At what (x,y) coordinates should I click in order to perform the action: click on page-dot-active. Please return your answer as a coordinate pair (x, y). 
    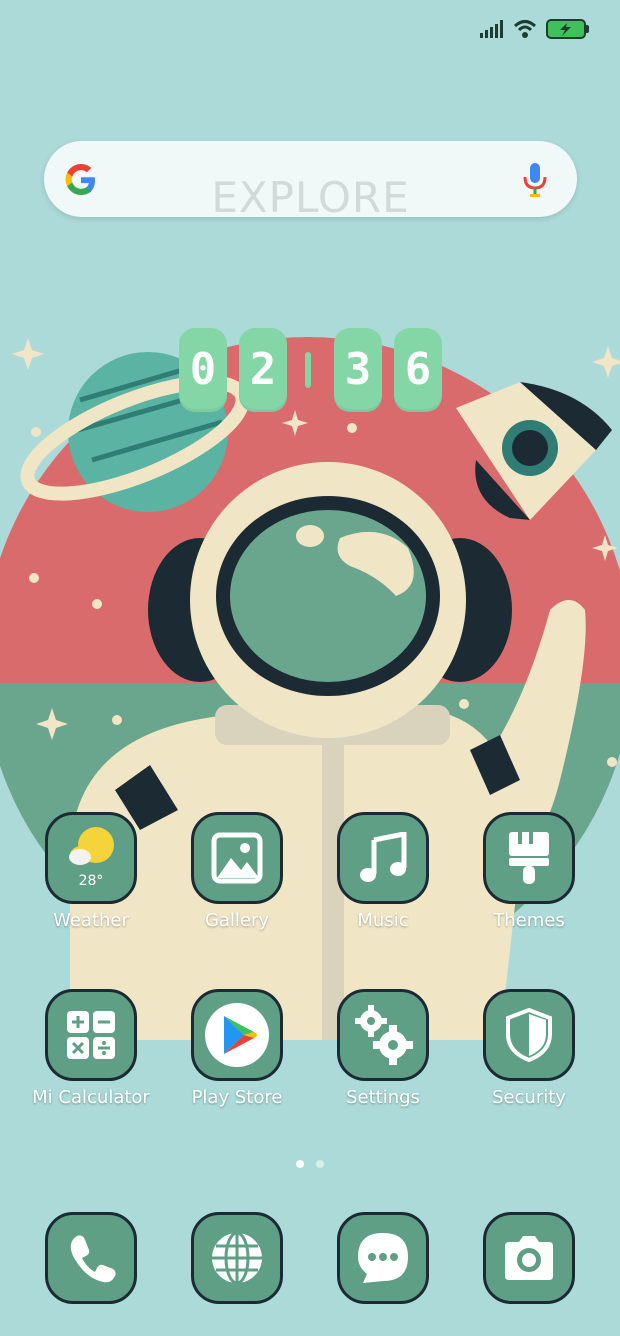
    Looking at the image, I should click on (300, 1164).